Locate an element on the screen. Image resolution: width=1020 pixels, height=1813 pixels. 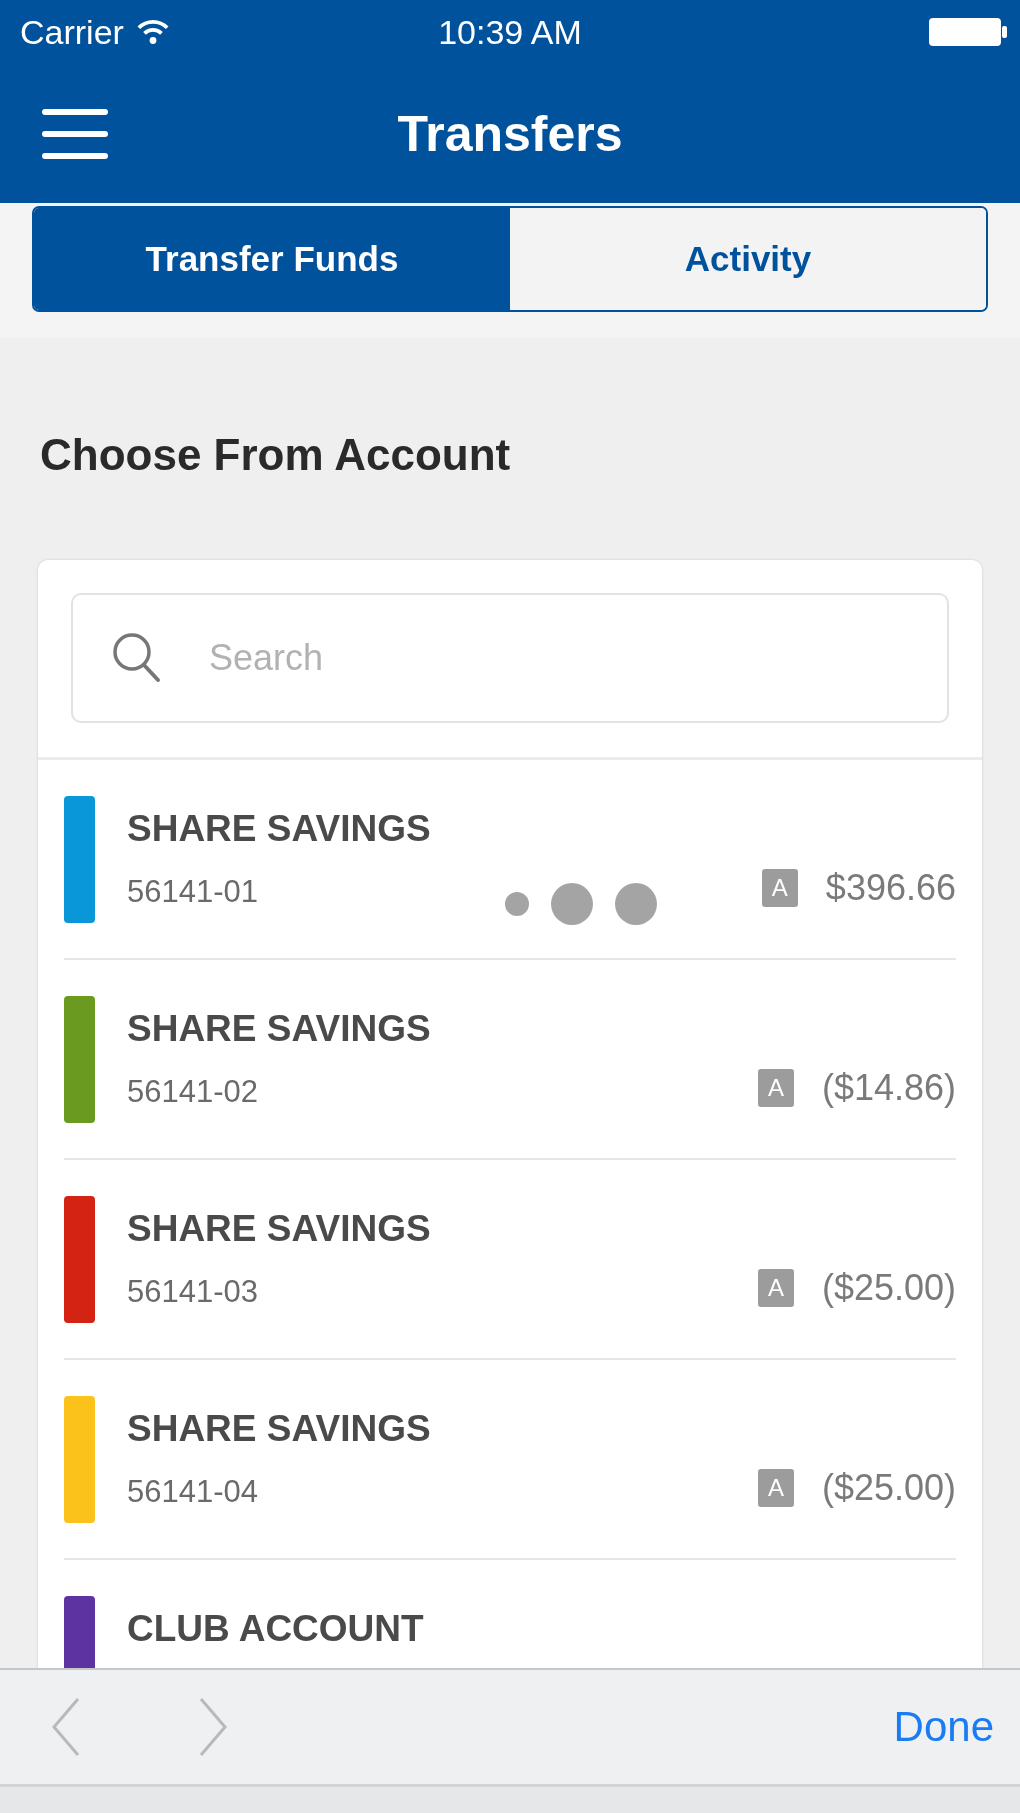
account-row: SHARE SAVINGS 56141-03 A ($25.00) is located at coordinates (510, 1260).